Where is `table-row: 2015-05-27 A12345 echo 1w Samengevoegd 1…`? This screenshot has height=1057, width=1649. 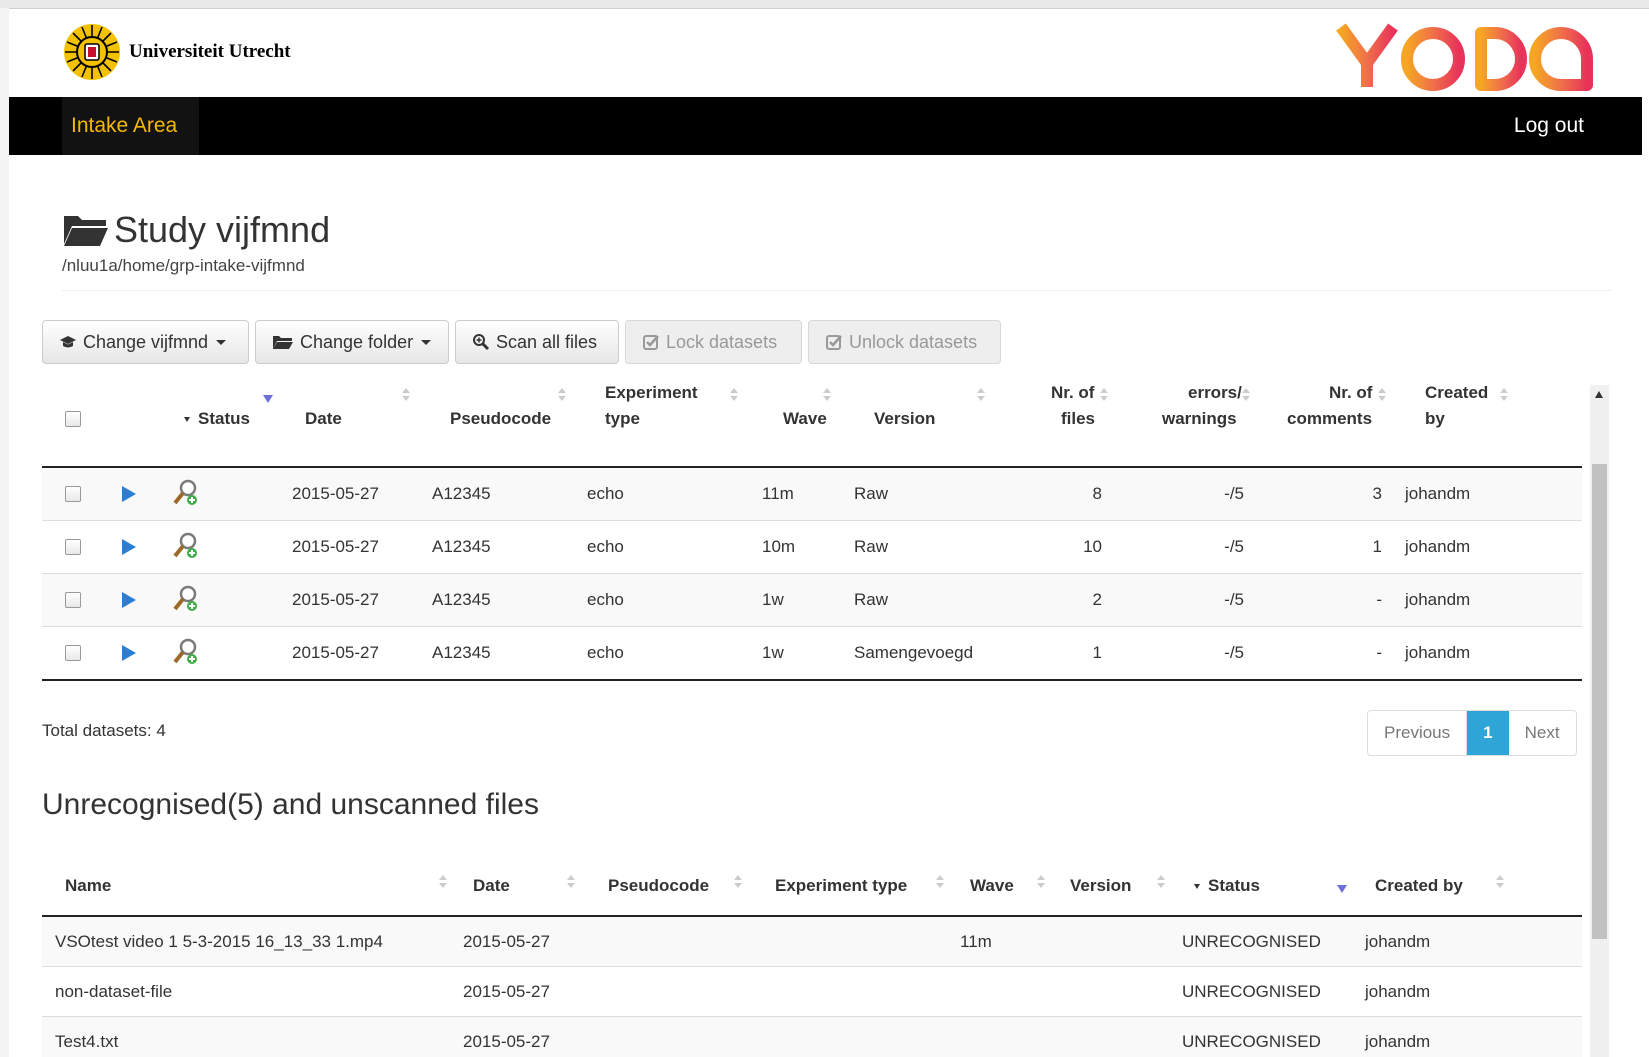 table-row: 2015-05-27 A12345 echo 1w Samengevoegd 1… is located at coordinates (812, 654).